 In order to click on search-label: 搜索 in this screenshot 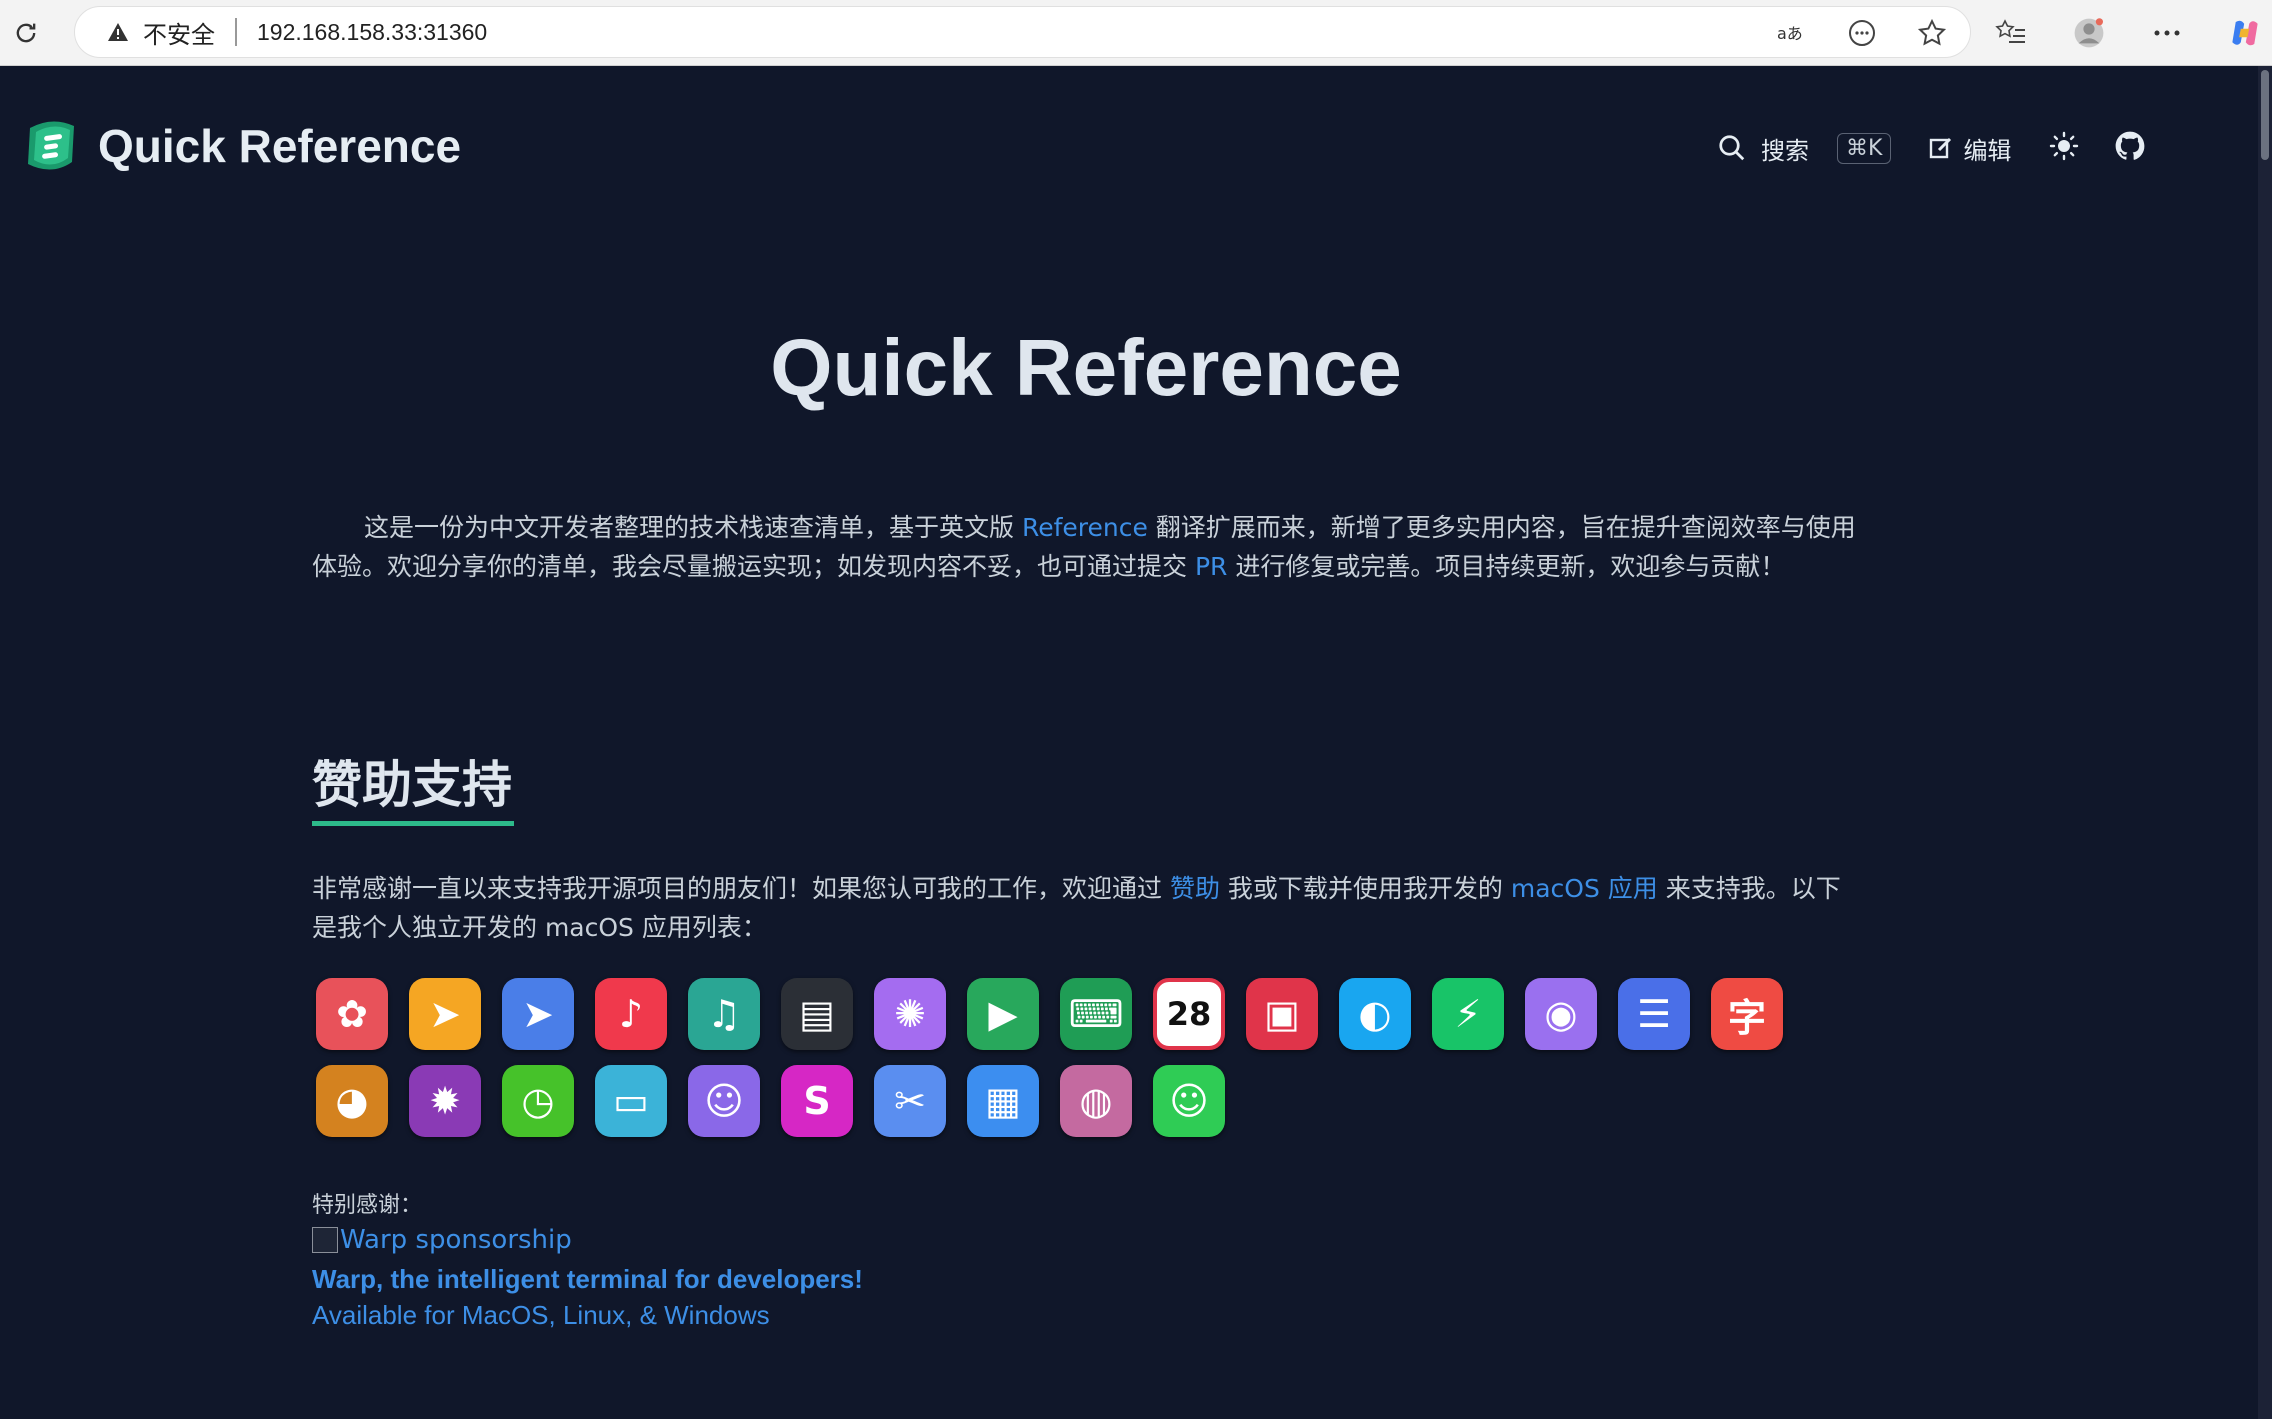, I will do `click(1785, 150)`.